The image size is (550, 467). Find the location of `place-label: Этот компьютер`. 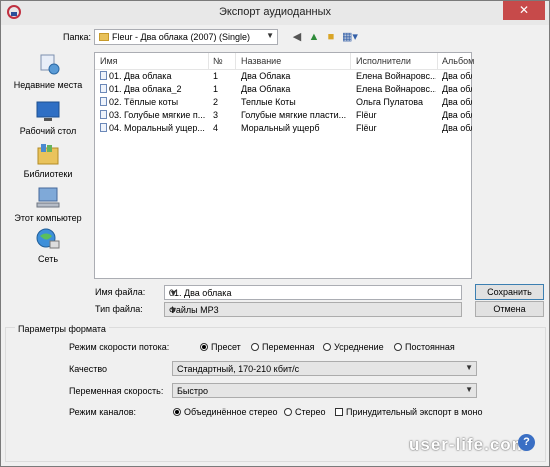

place-label: Этот компьютер is located at coordinates (48, 218).